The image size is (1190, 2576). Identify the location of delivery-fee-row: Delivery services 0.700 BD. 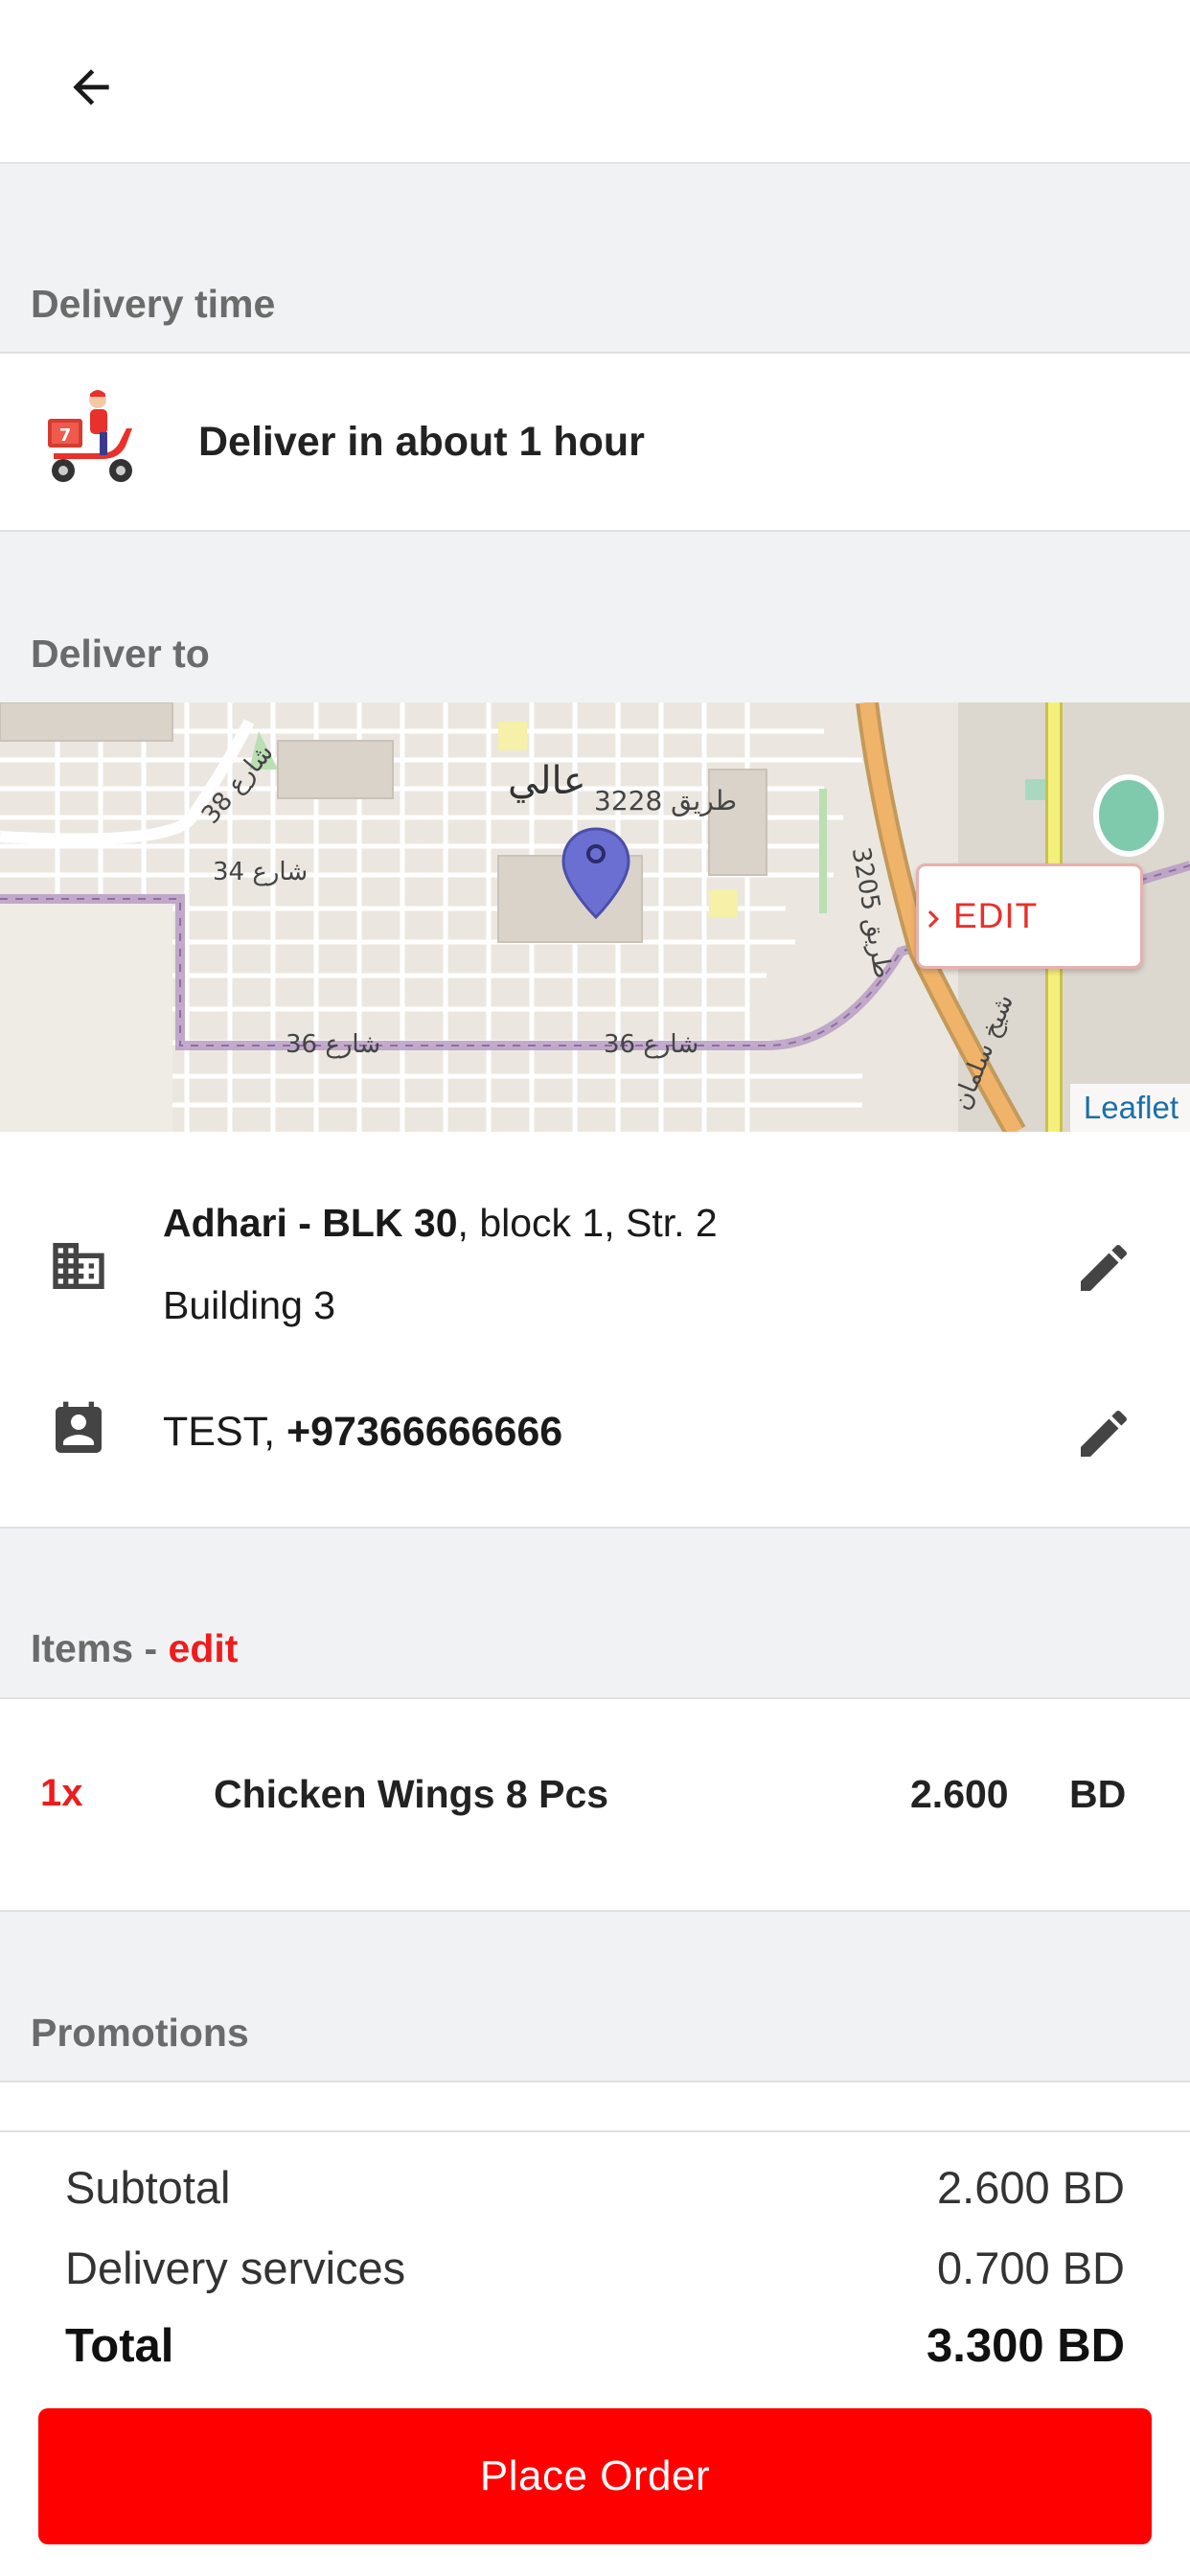
(595, 2268).